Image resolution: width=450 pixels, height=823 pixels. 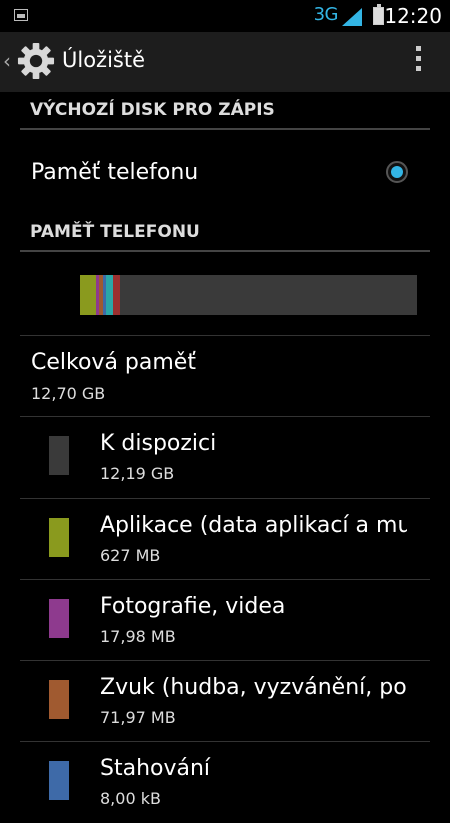 I want to click on storage-item-audio: Zvuk (hudba, vyzvánění, po 71,97 MB, so click(x=225, y=701).